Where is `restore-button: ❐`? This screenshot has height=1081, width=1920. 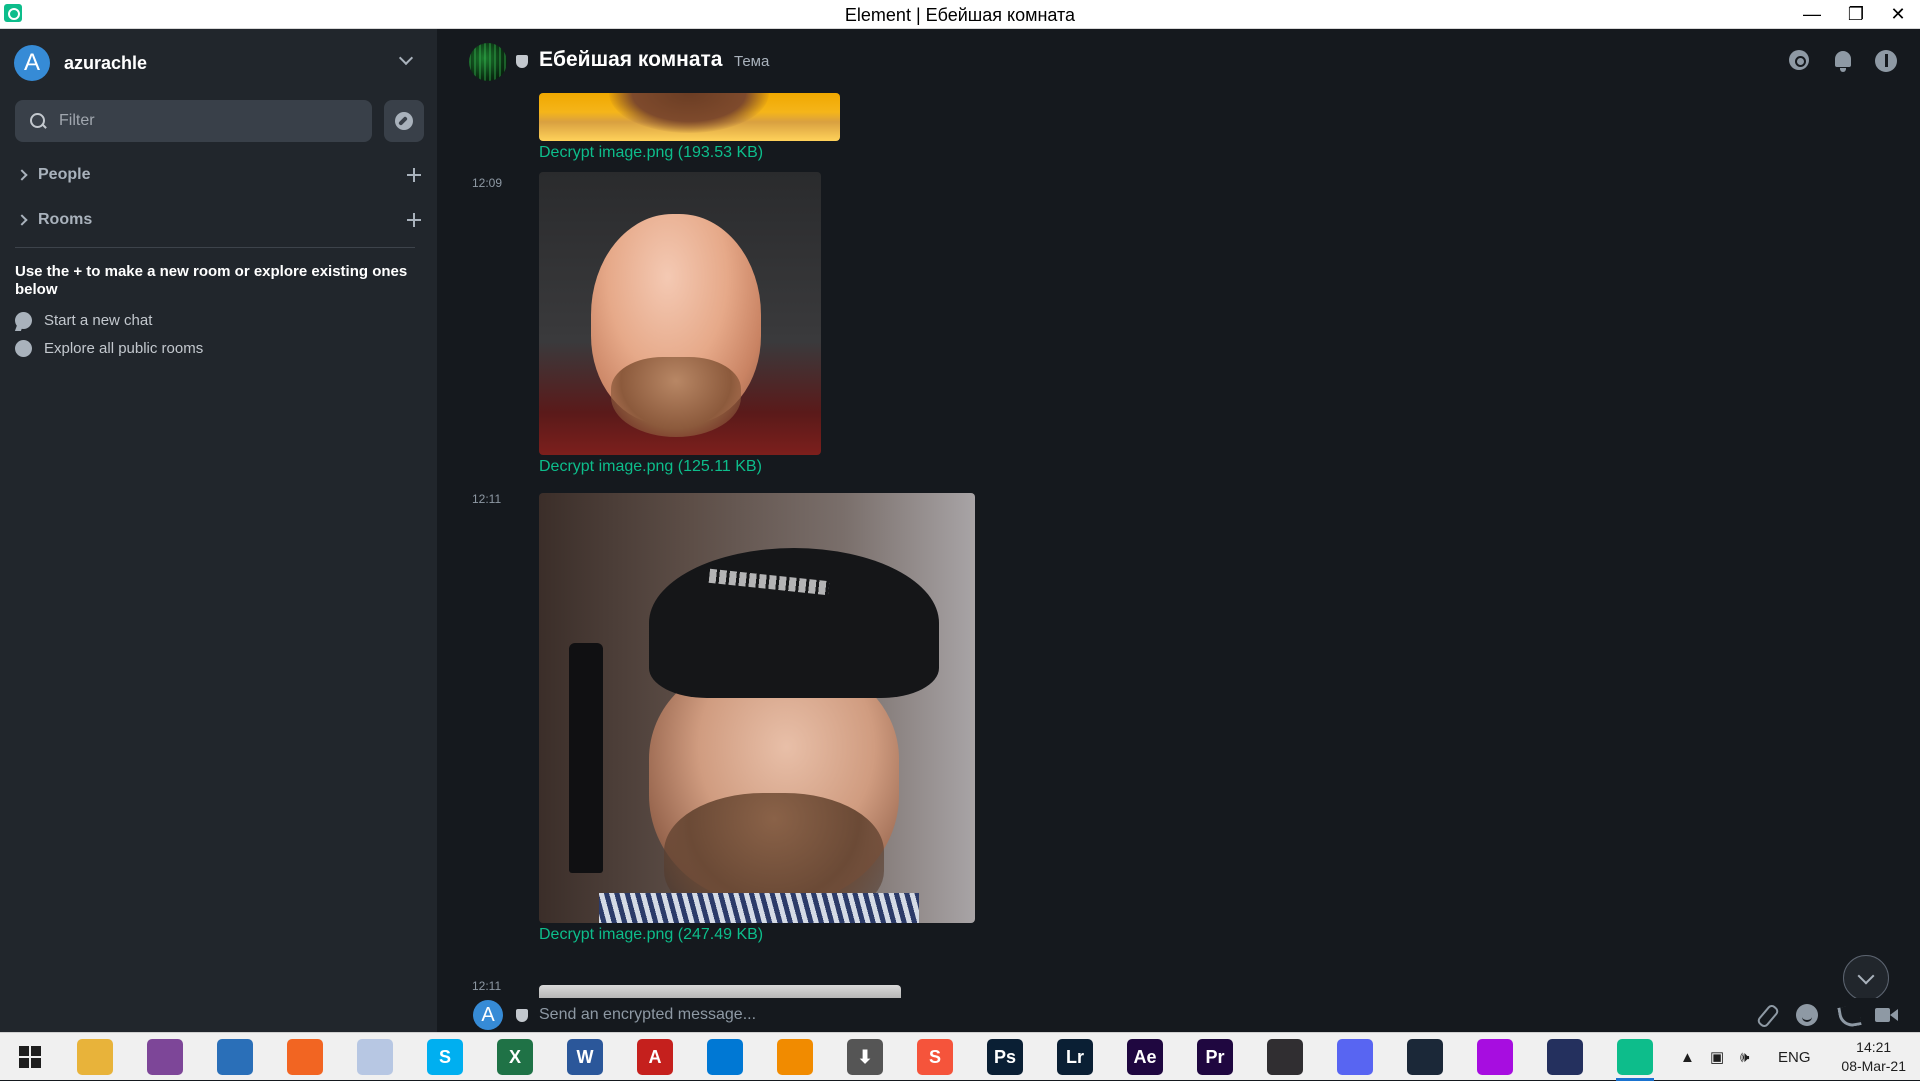 restore-button: ❐ is located at coordinates (1856, 14).